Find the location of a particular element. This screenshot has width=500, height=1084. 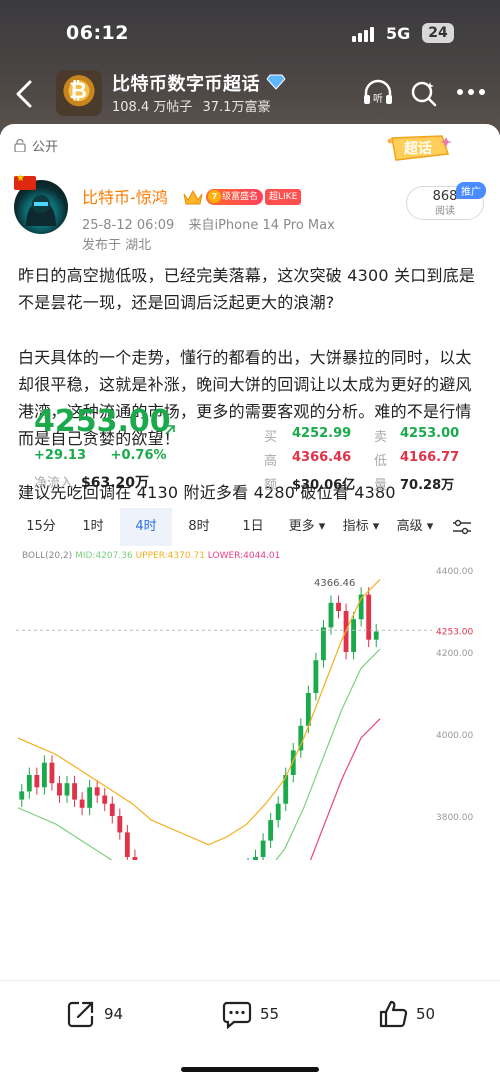

comment-count: 55 is located at coordinates (270, 1014).